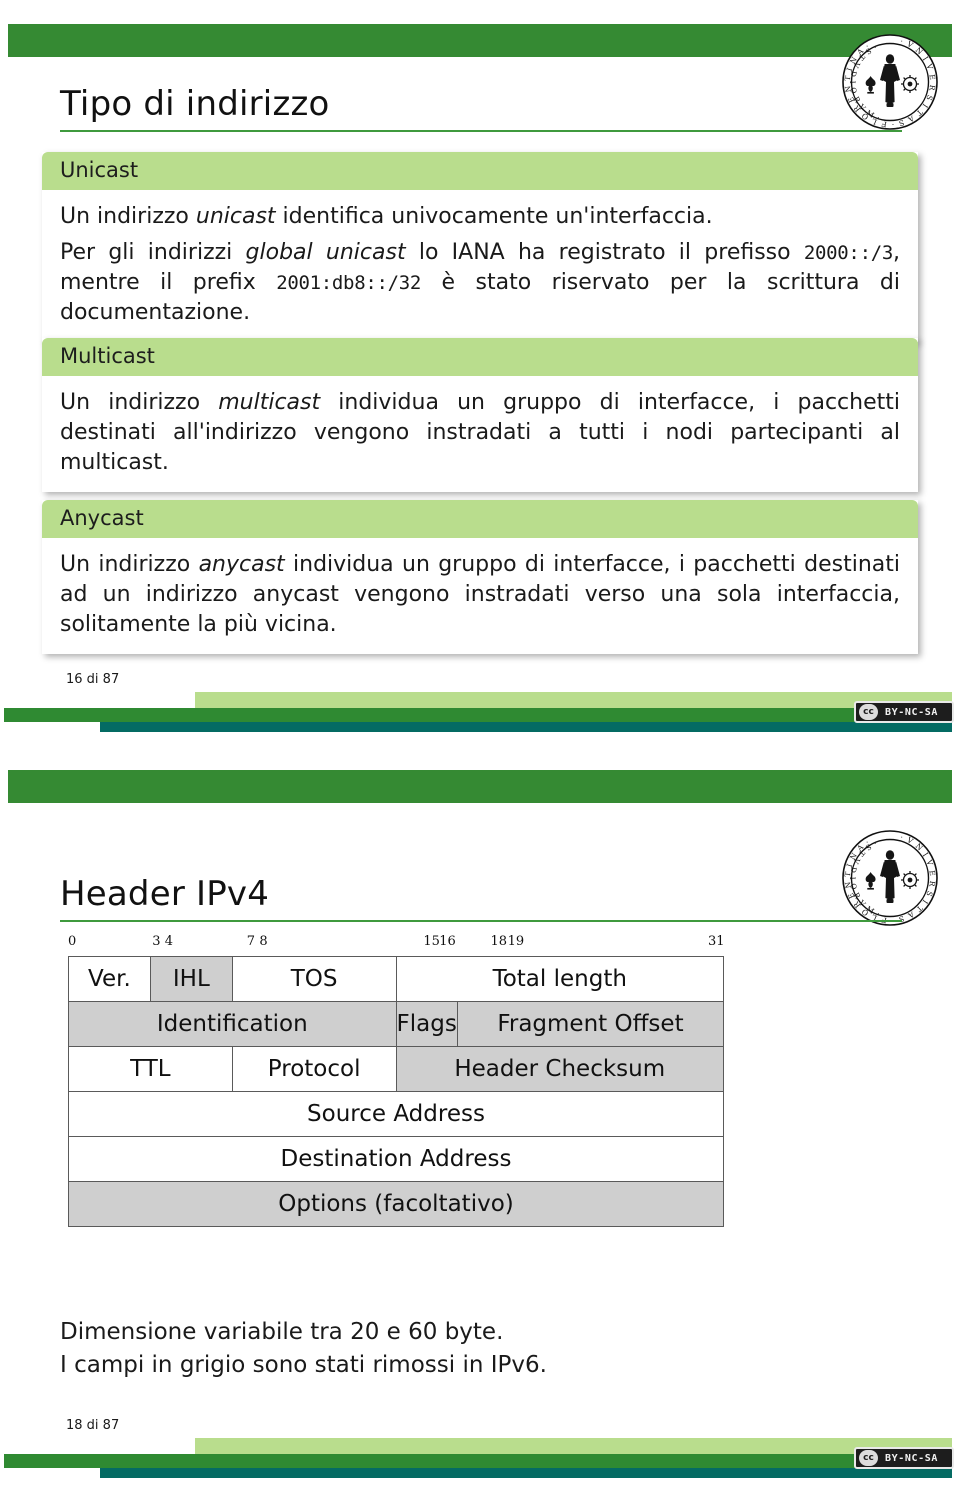 The image size is (960, 1492). I want to click on bit-position-ruler: 0 3 4 7 8 15 16 18 19 31, so click(396, 943).